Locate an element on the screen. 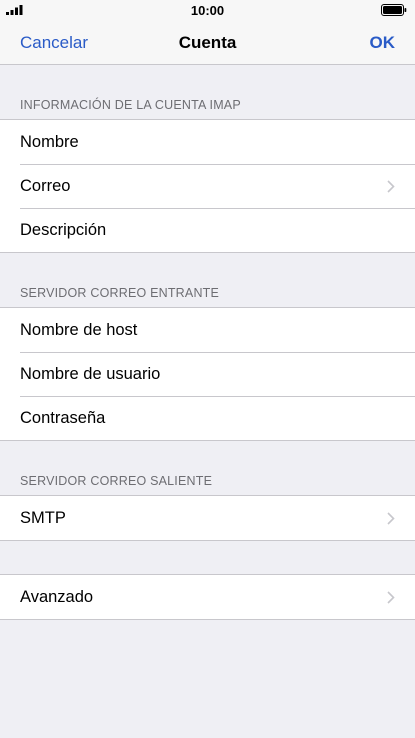  row-correo: Correo is located at coordinates (207, 186).